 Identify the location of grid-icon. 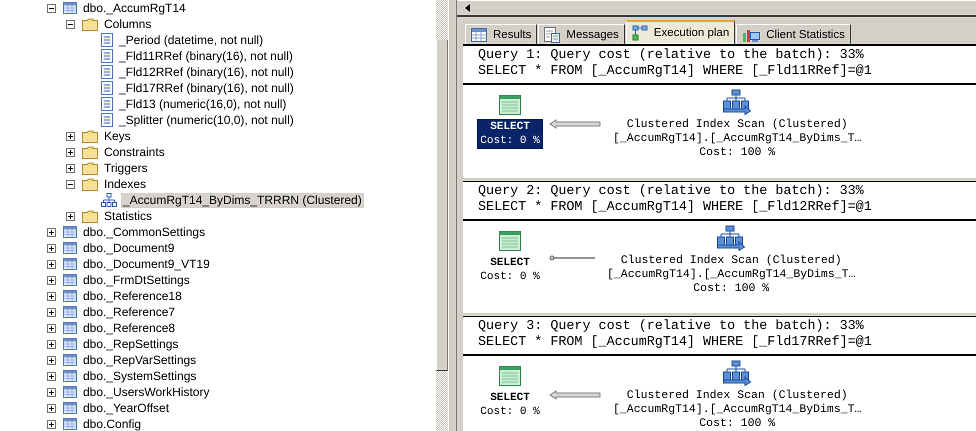
(479, 35).